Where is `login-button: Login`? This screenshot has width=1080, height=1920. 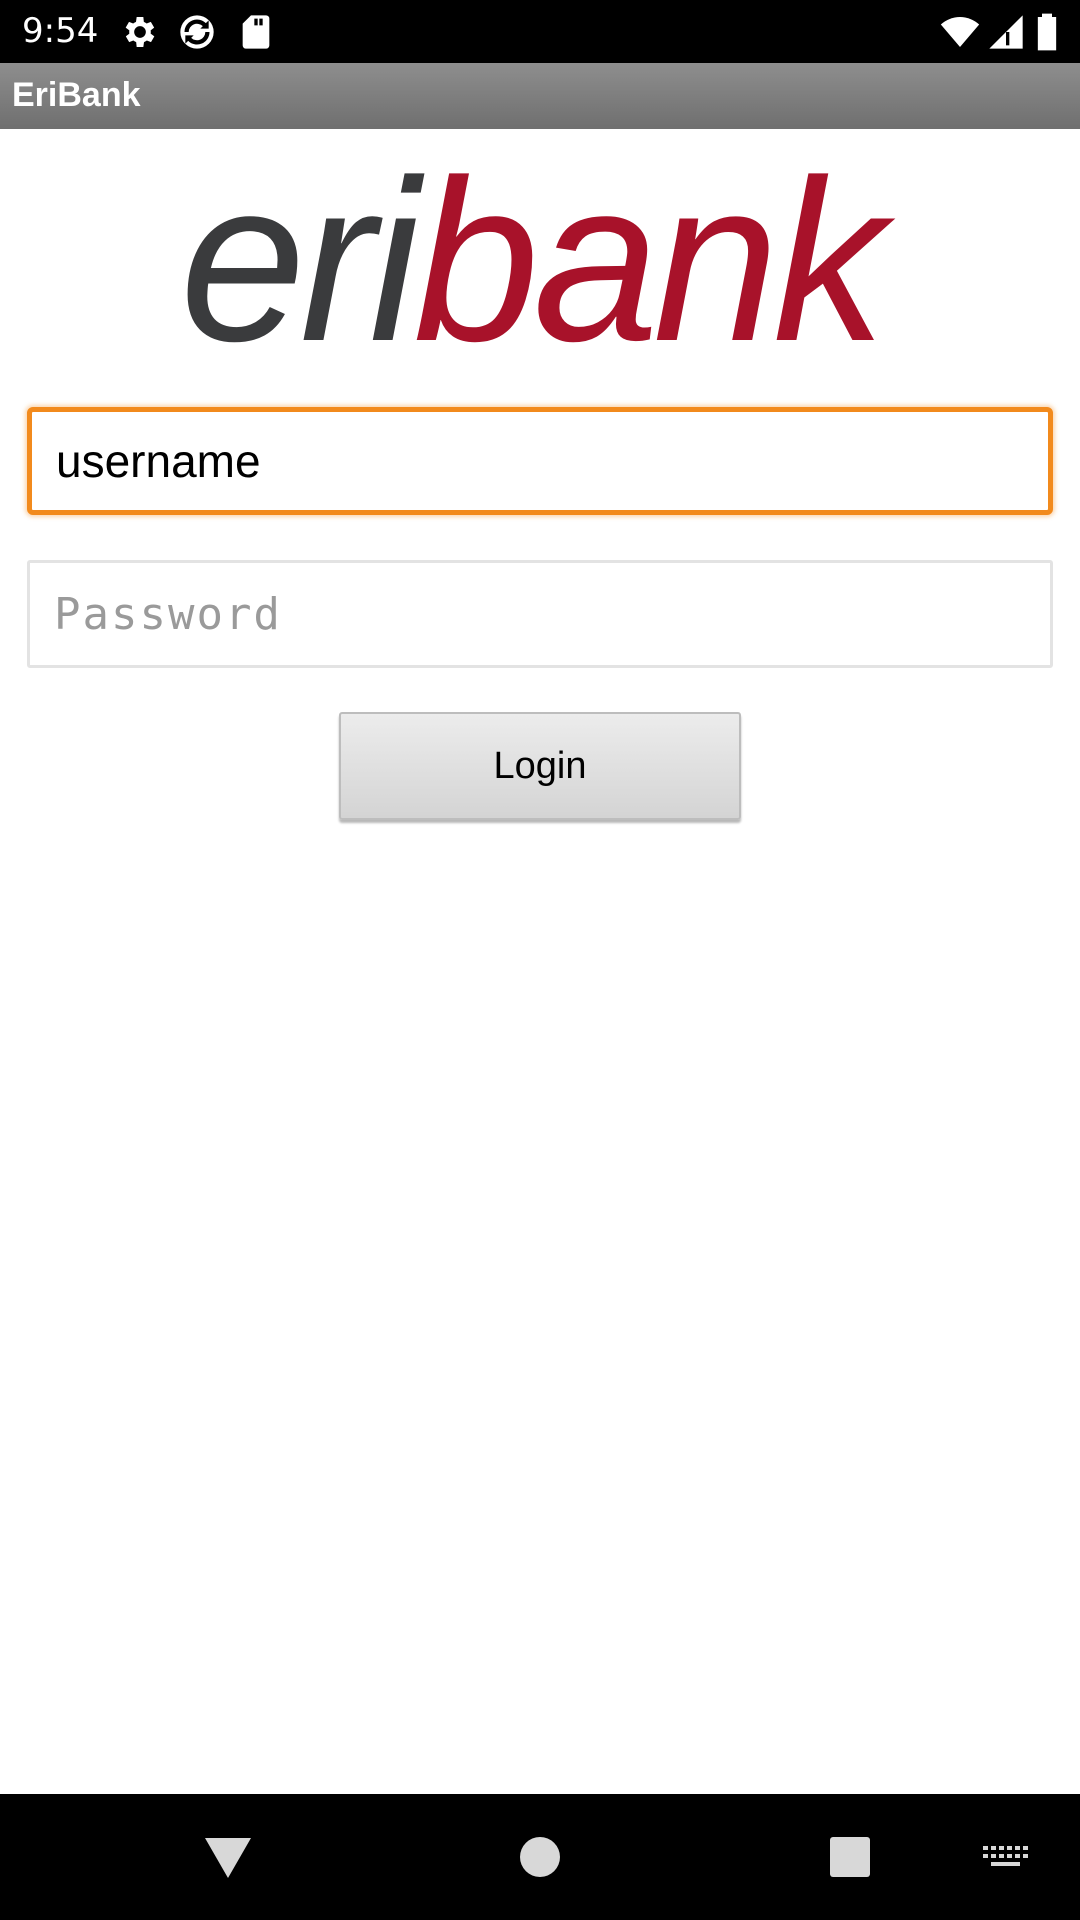 login-button: Login is located at coordinates (540, 766).